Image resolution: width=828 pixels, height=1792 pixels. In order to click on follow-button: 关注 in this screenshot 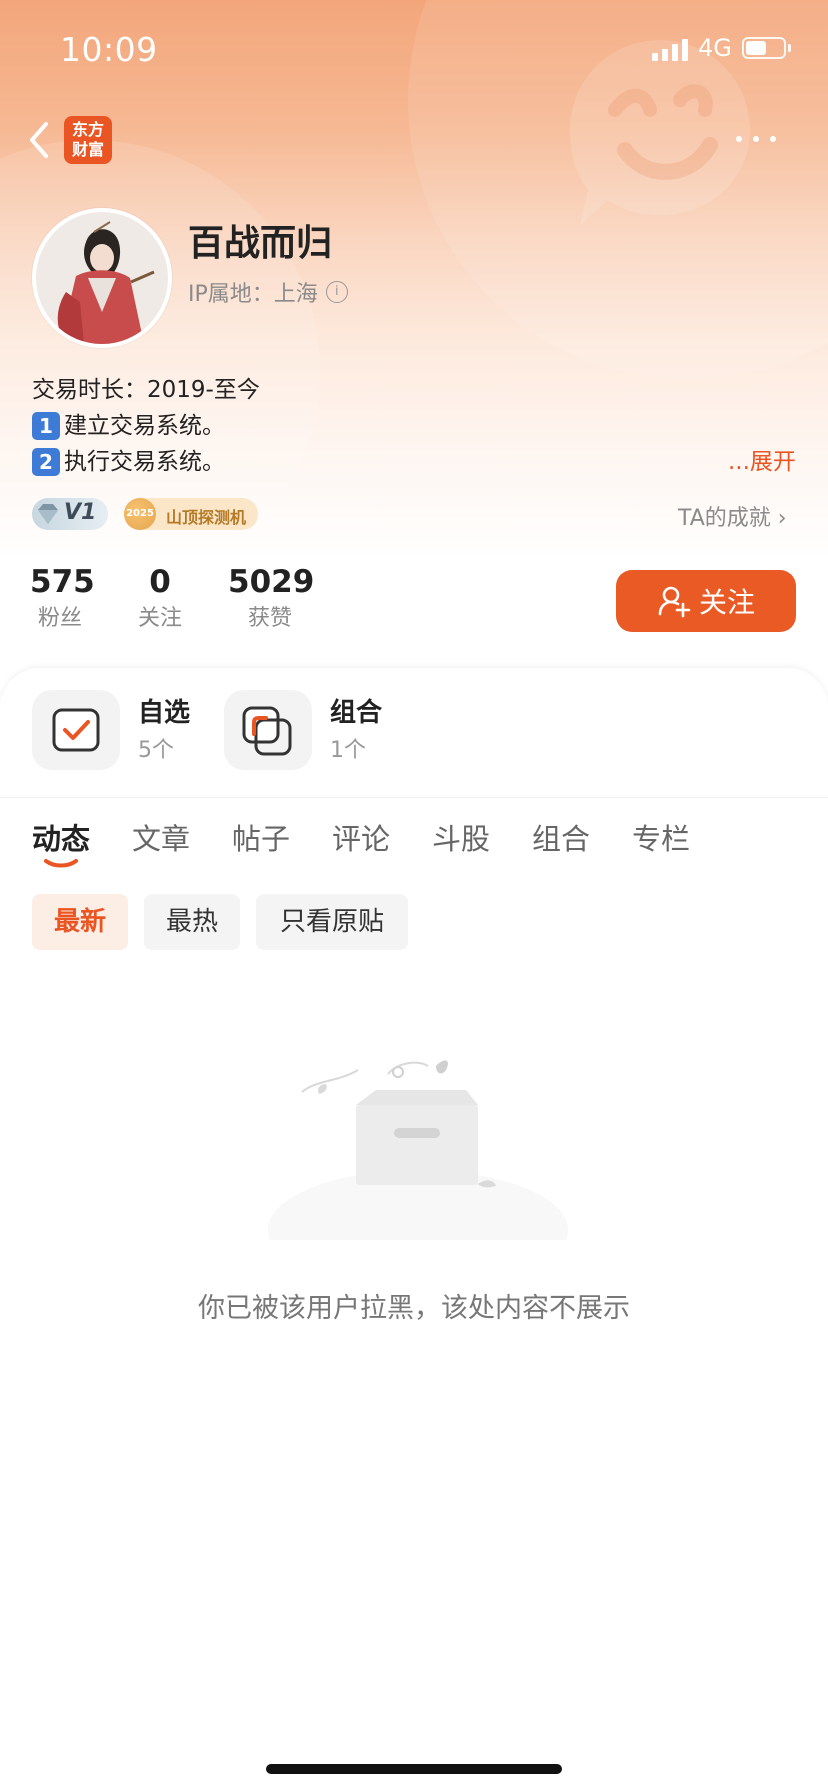, I will do `click(706, 601)`.